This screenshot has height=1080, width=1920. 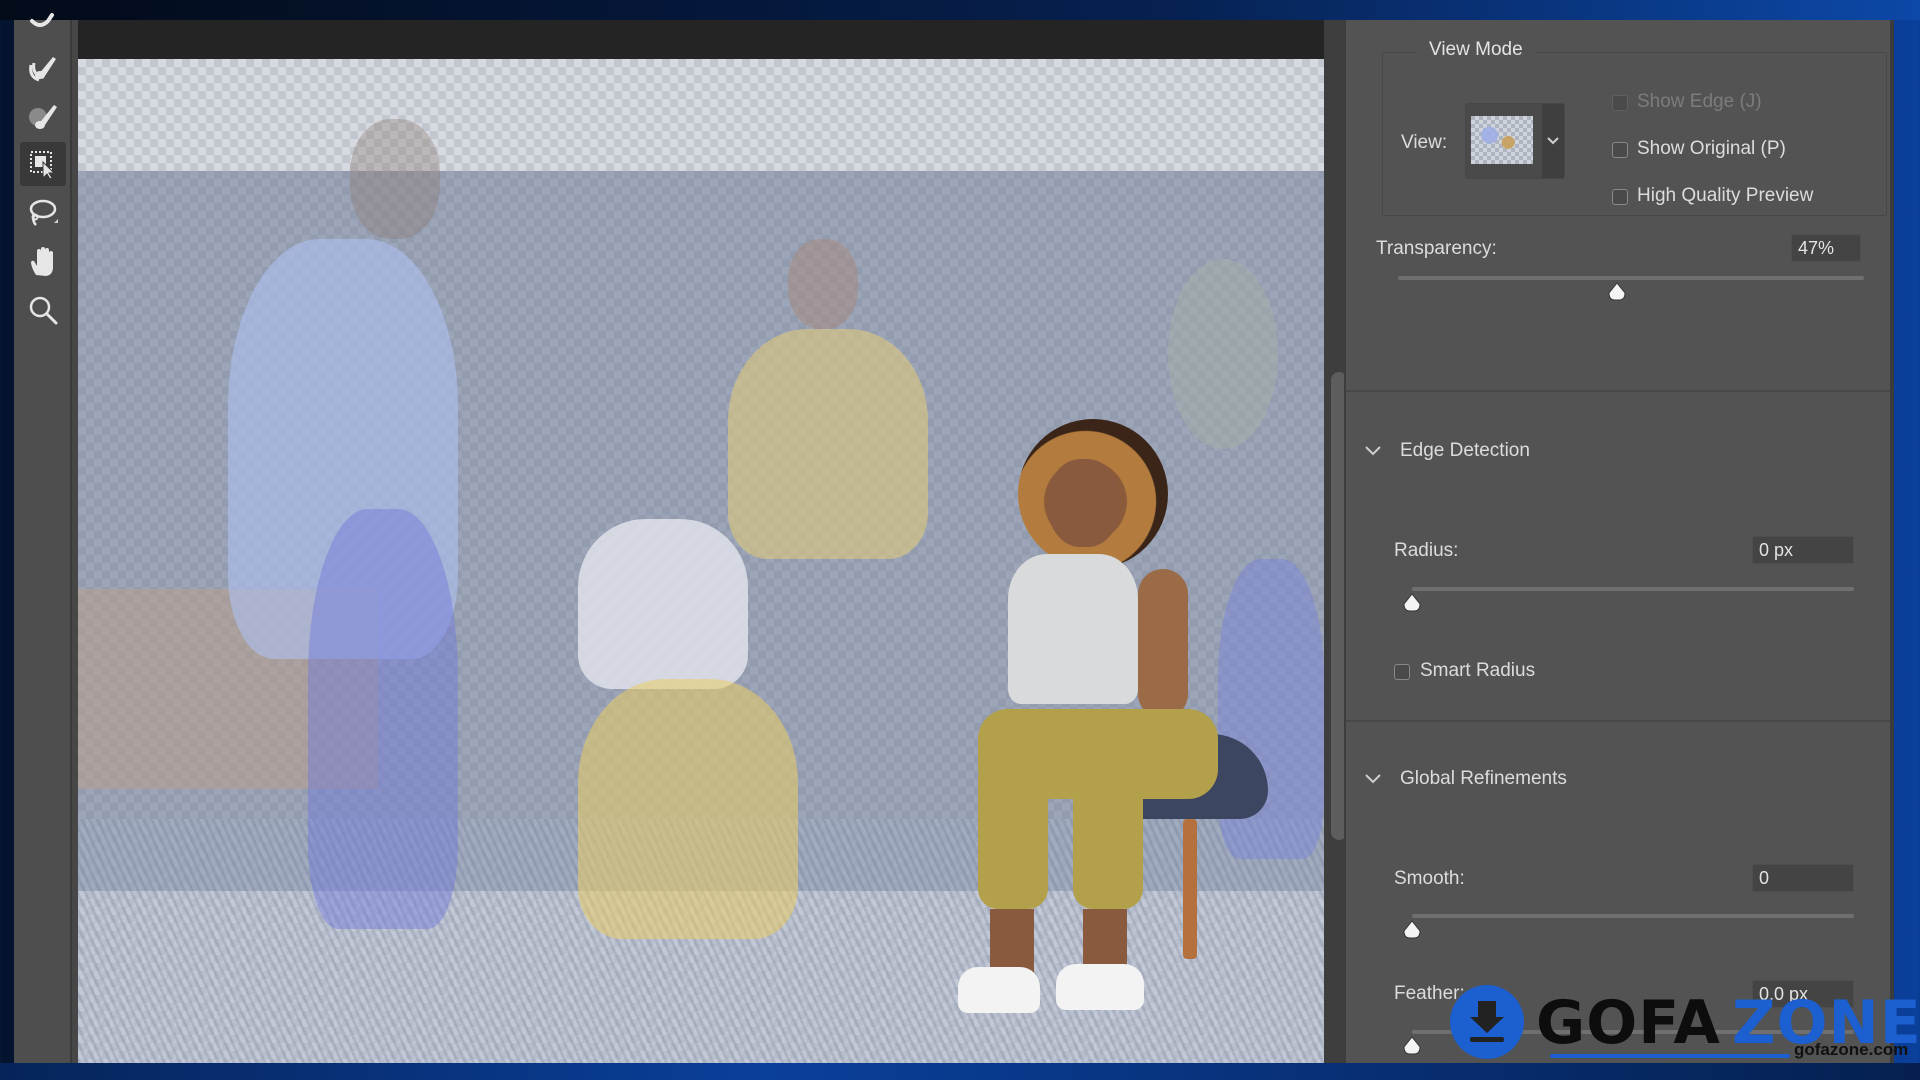 What do you see at coordinates (1620, 197) in the screenshot?
I see `high-quality-preview-checkbox` at bounding box center [1620, 197].